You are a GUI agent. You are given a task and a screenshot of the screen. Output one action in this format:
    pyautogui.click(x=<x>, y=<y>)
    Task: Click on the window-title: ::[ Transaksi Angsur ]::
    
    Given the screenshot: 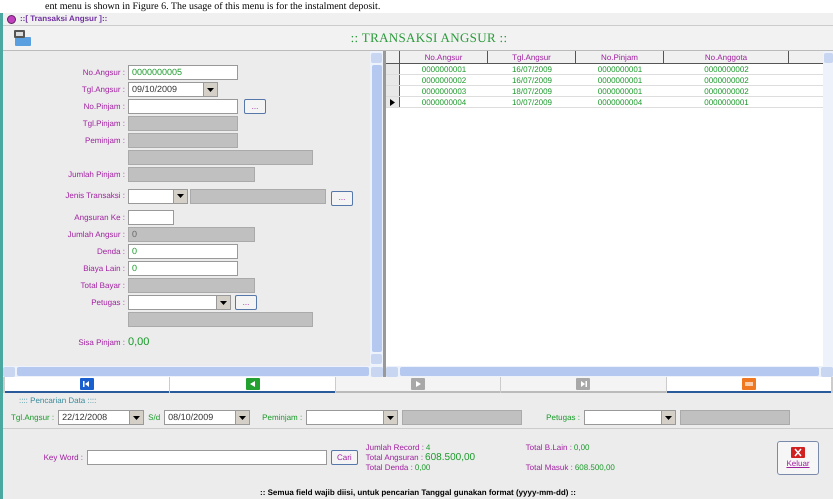 What is the action you would take?
    pyautogui.click(x=64, y=19)
    